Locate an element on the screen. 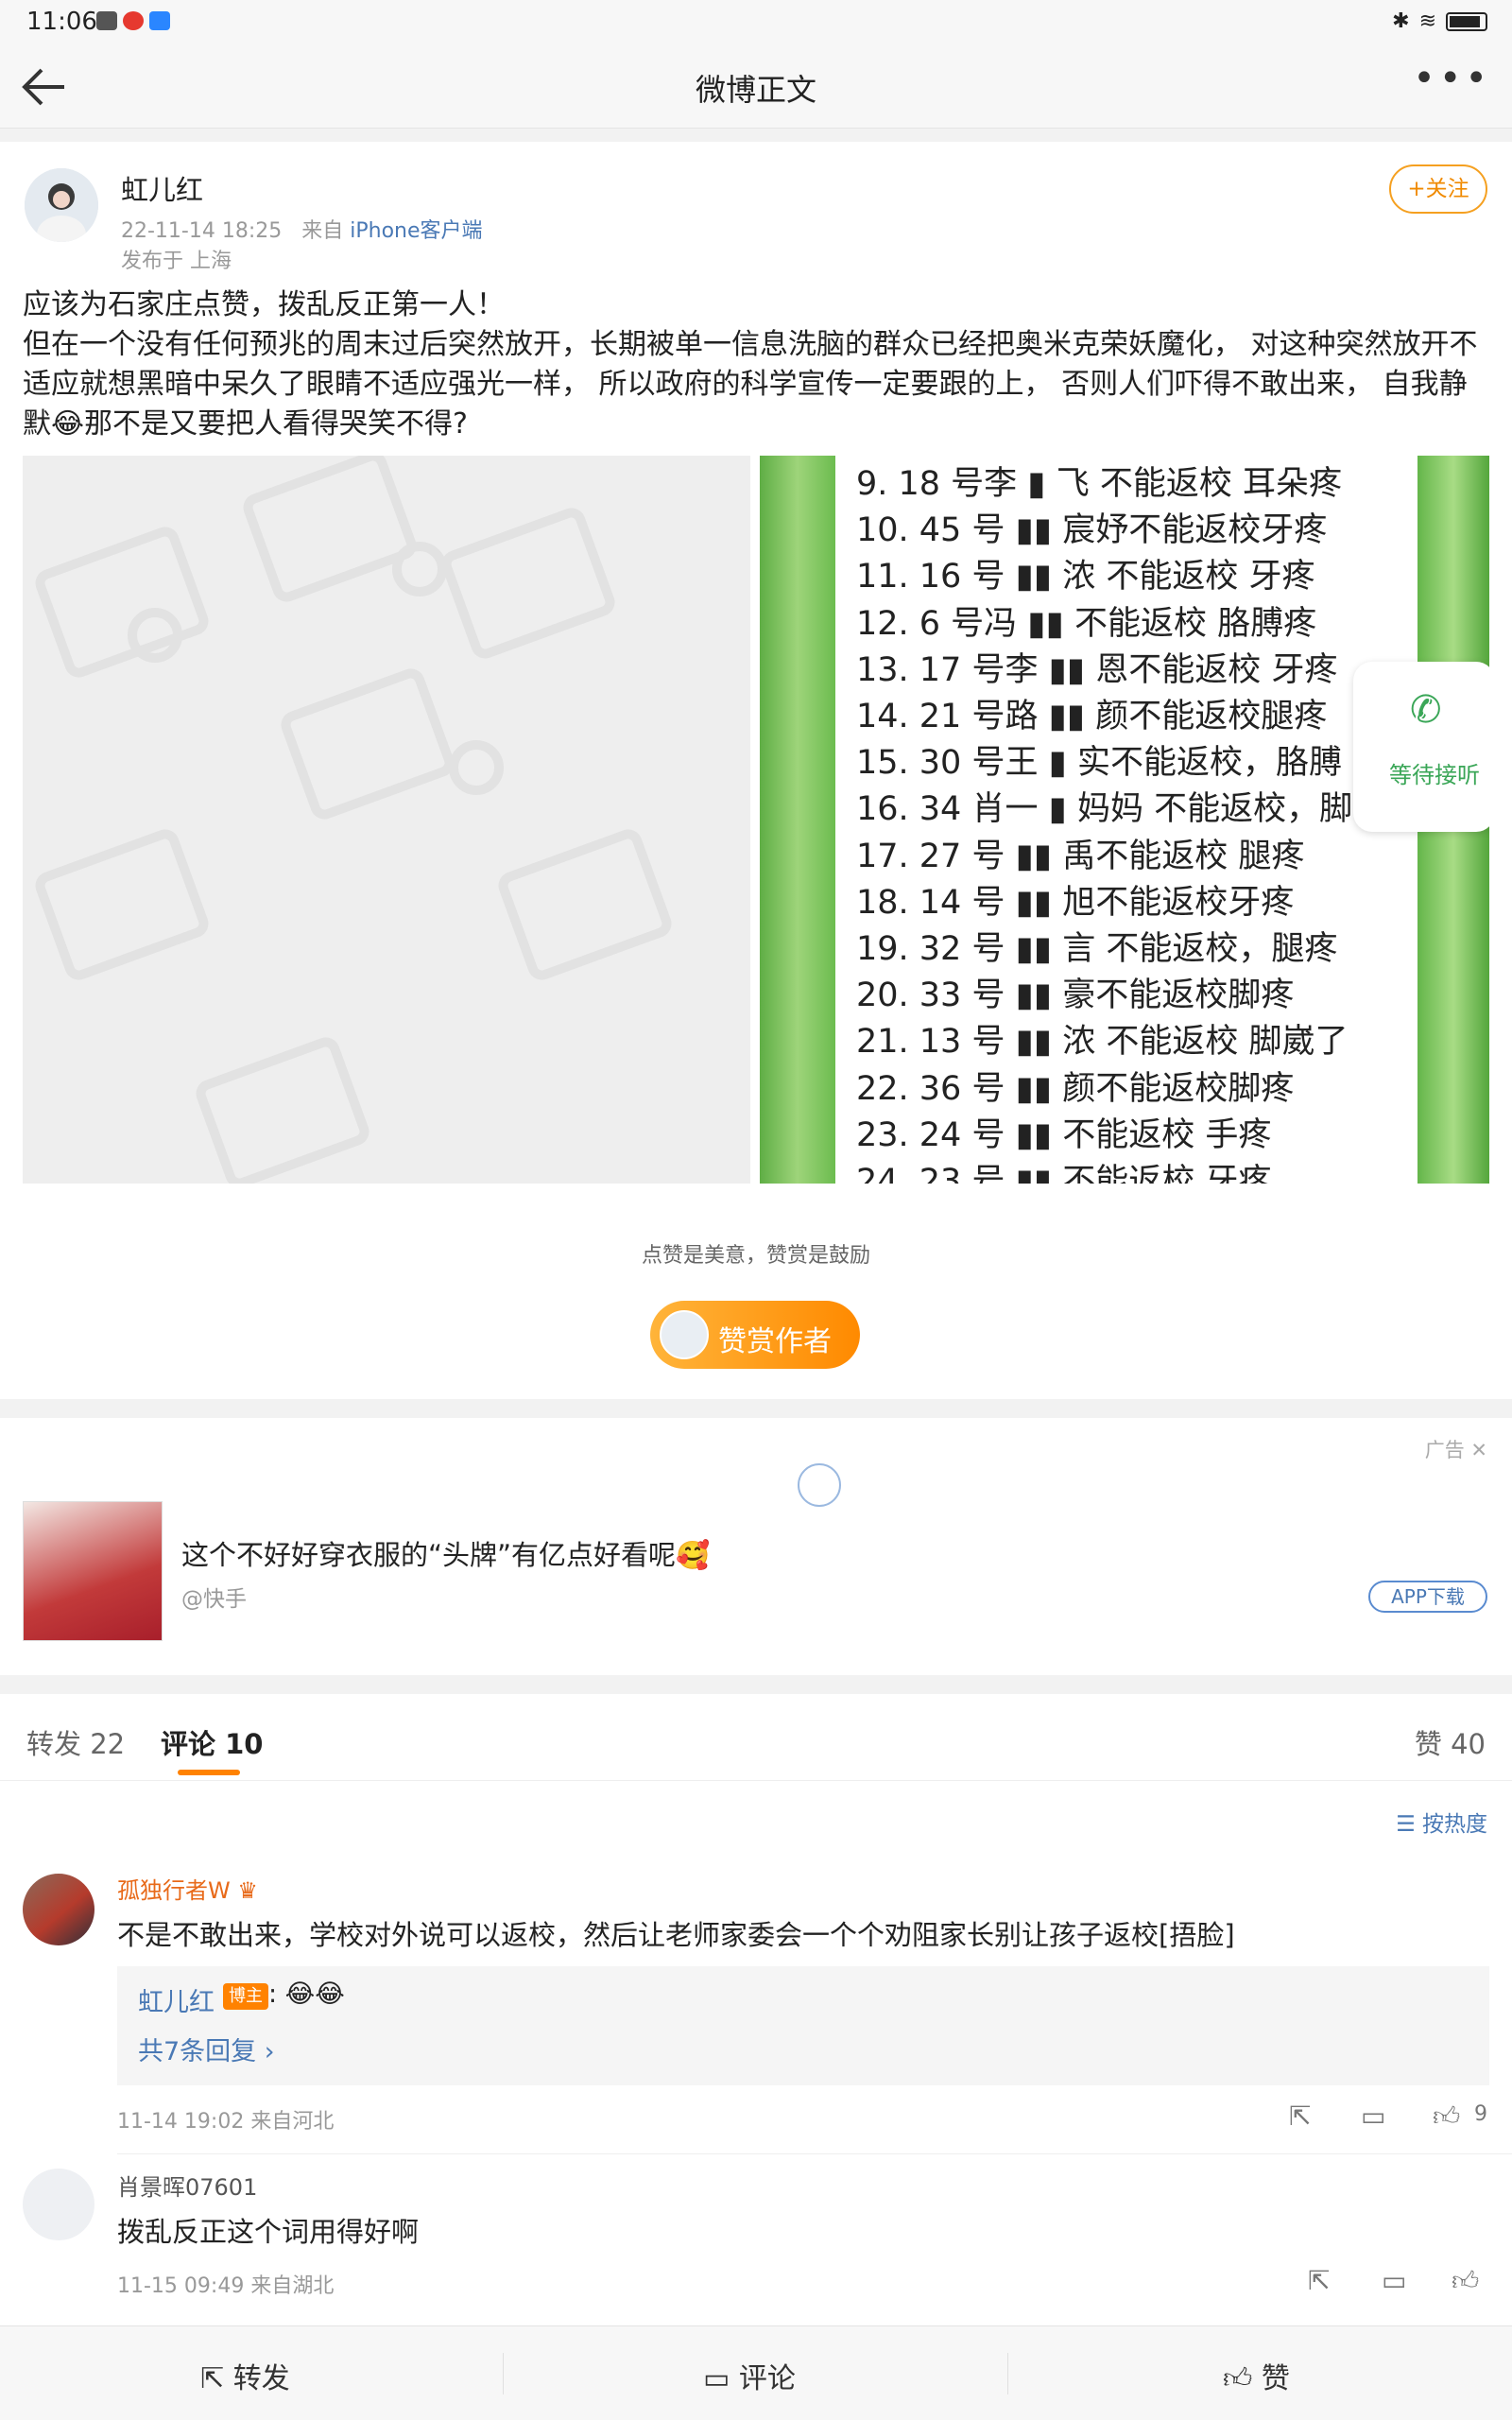 Image resolution: width=1512 pixels, height=2420 pixels. post-date: 22-11-14 18:25 is located at coordinates (202, 231).